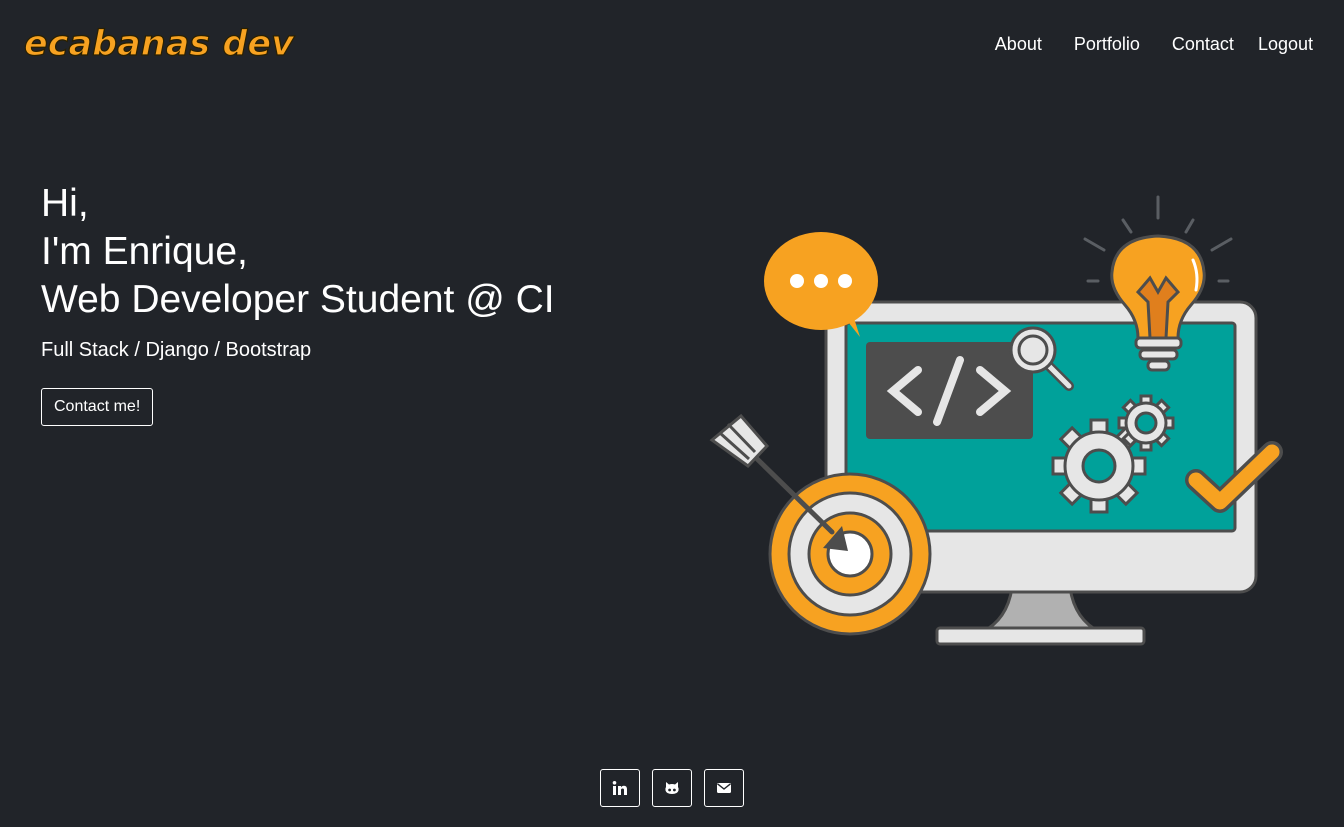 This screenshot has height=827, width=1344. I want to click on linkedin-icon, so click(619, 788).